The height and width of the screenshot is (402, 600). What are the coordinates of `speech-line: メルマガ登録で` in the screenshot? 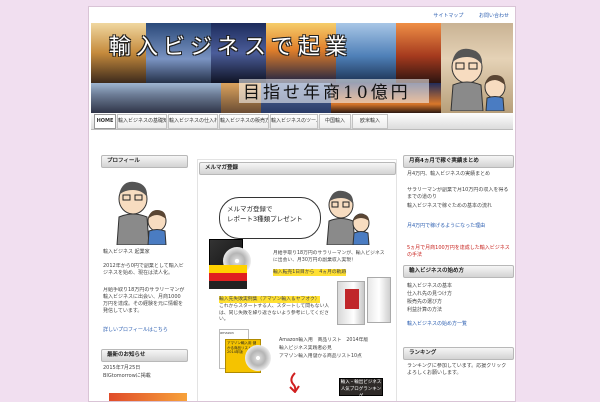 It's located at (250, 209).